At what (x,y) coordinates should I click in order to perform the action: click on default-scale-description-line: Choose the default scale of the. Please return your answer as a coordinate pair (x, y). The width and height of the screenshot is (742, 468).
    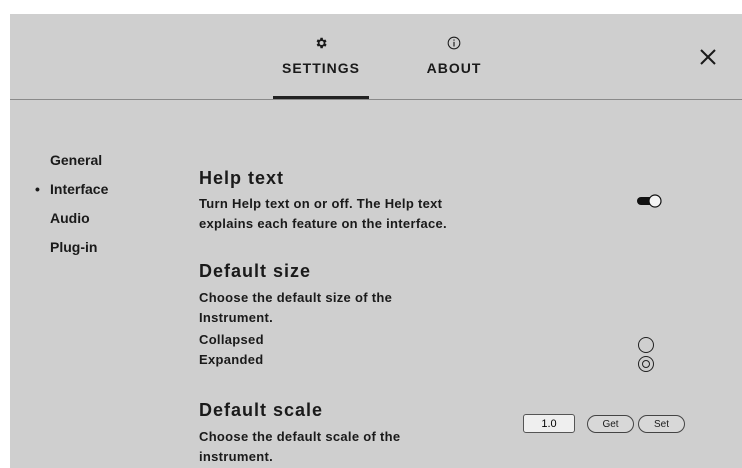
    Looking at the image, I should click on (300, 436).